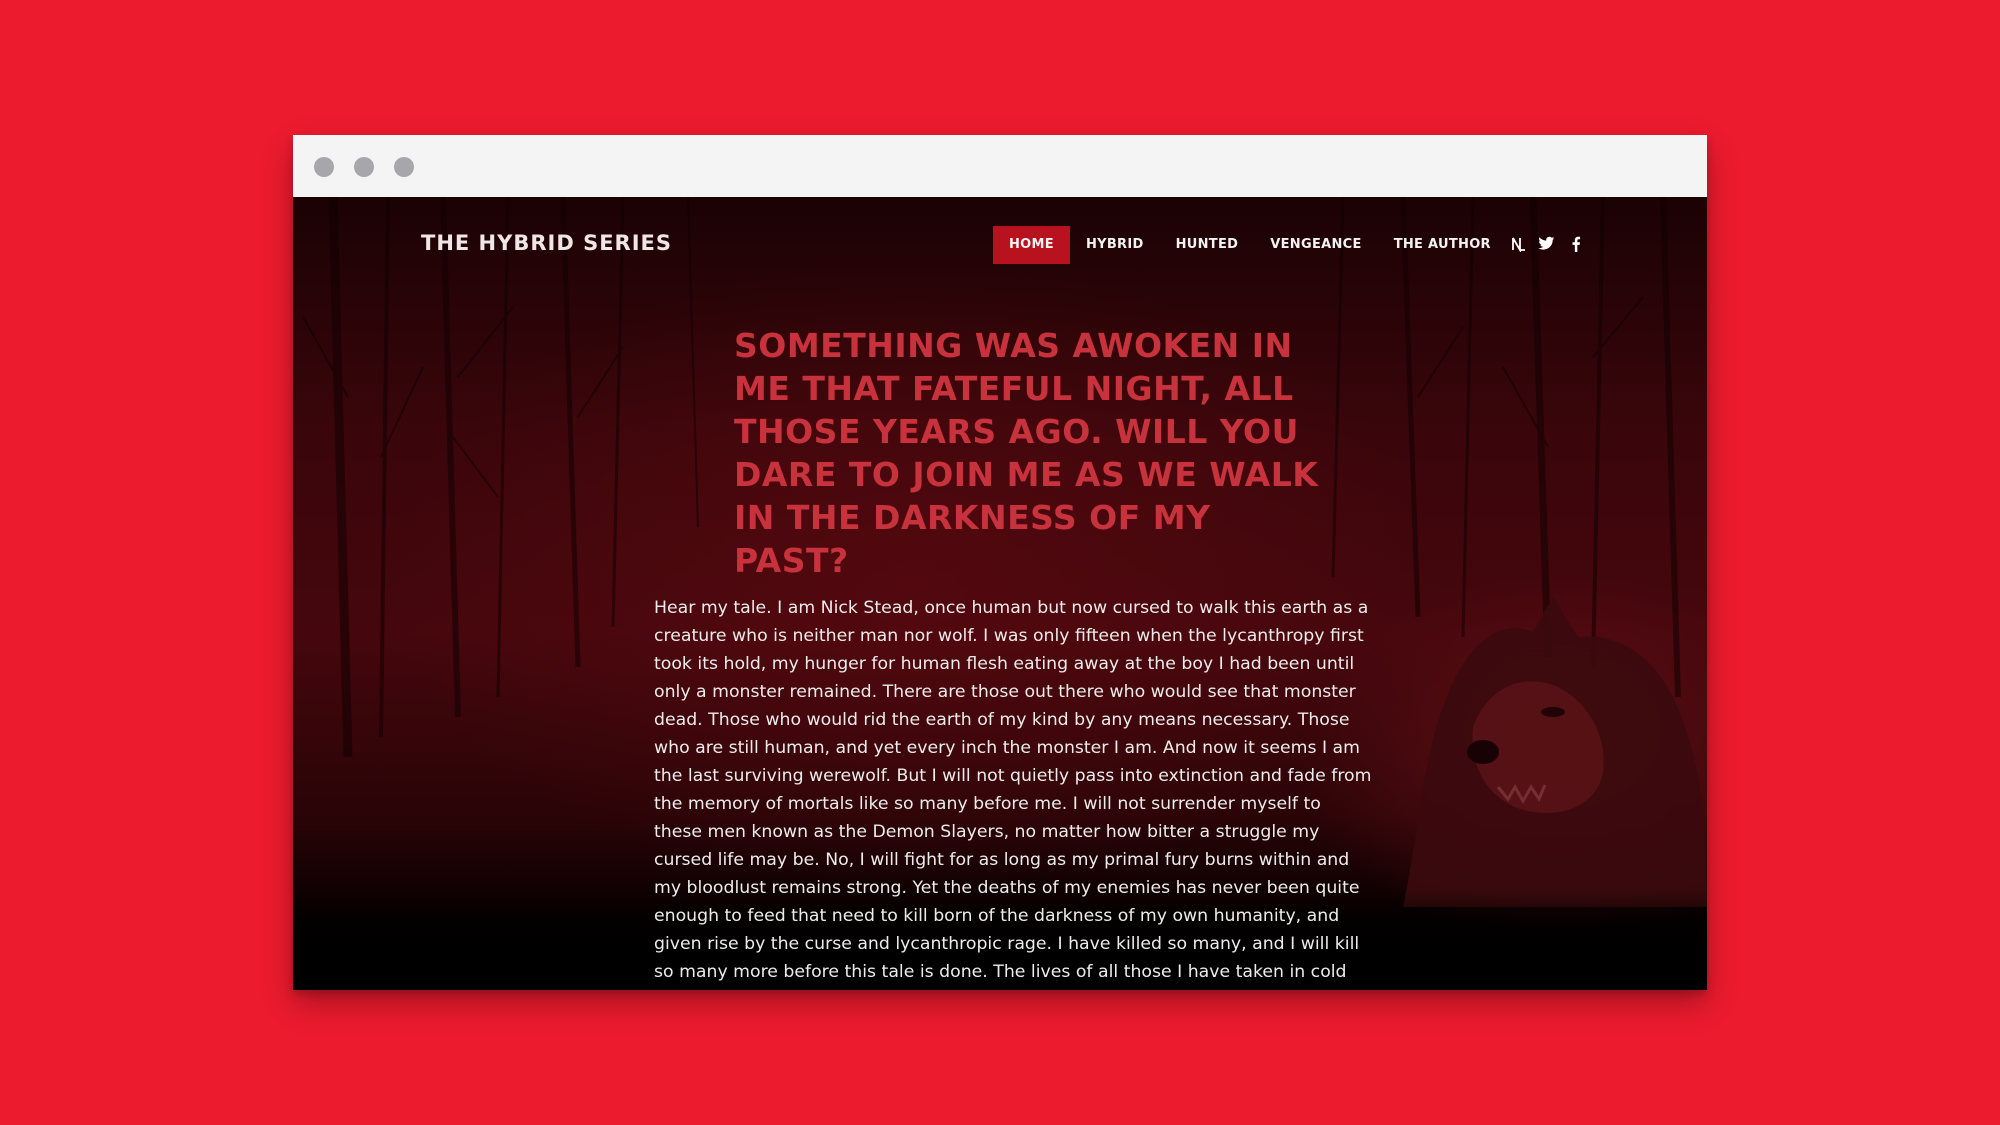 The image size is (2000, 1125). I want to click on goodreads-icon, so click(1517, 243).